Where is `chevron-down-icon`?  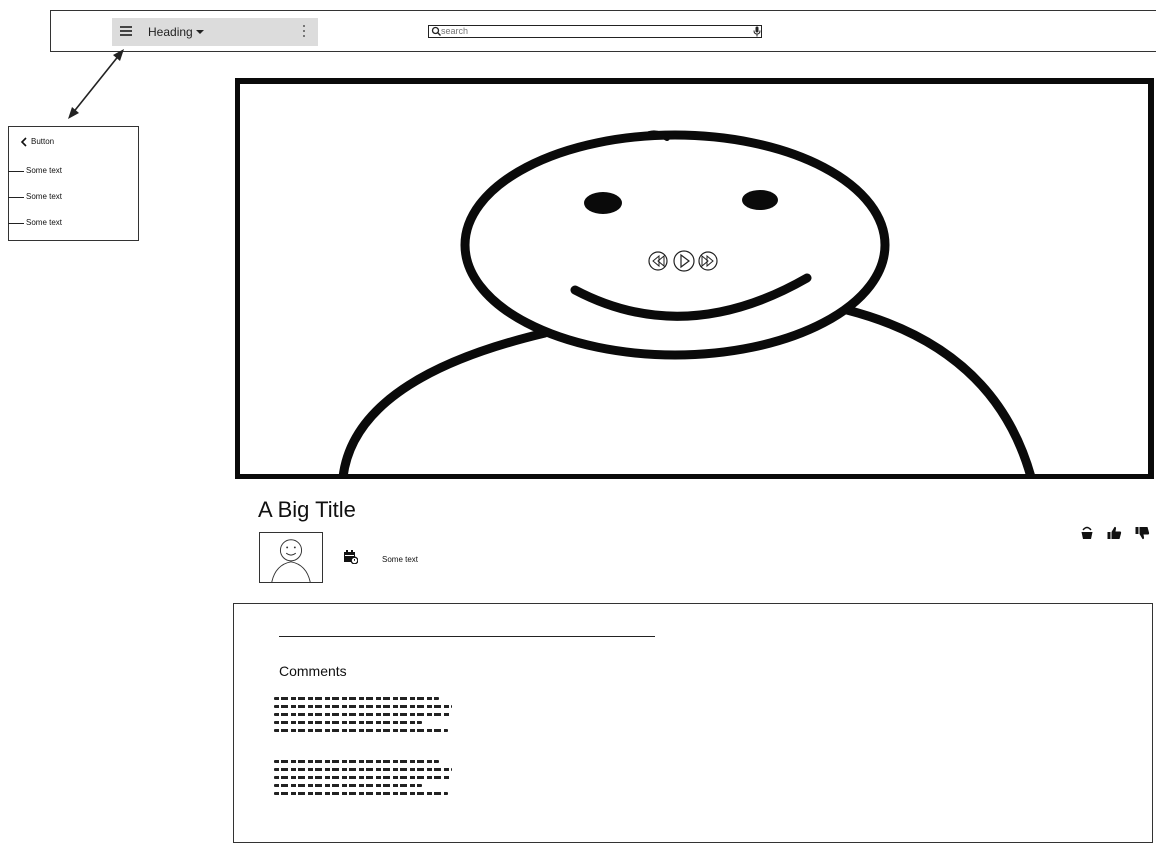 chevron-down-icon is located at coordinates (200, 32).